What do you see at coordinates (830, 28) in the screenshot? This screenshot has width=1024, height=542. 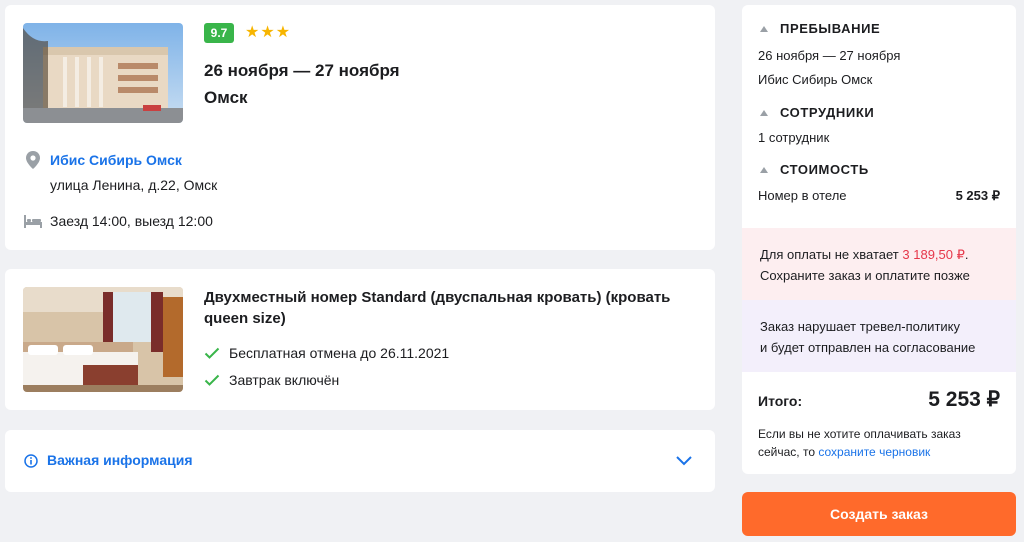 I see `section-heading: ПРЕБЫВАНИЕ` at bounding box center [830, 28].